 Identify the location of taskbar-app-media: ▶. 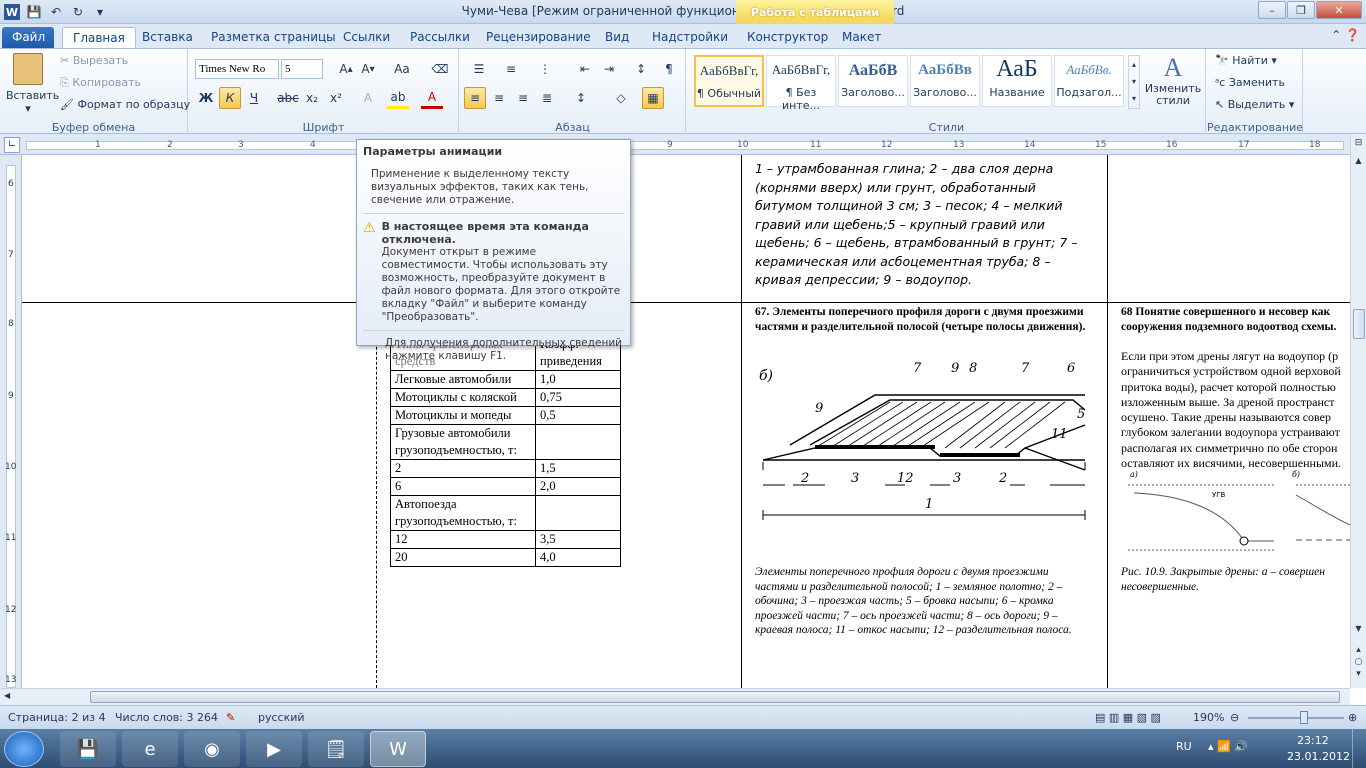
(274, 749).